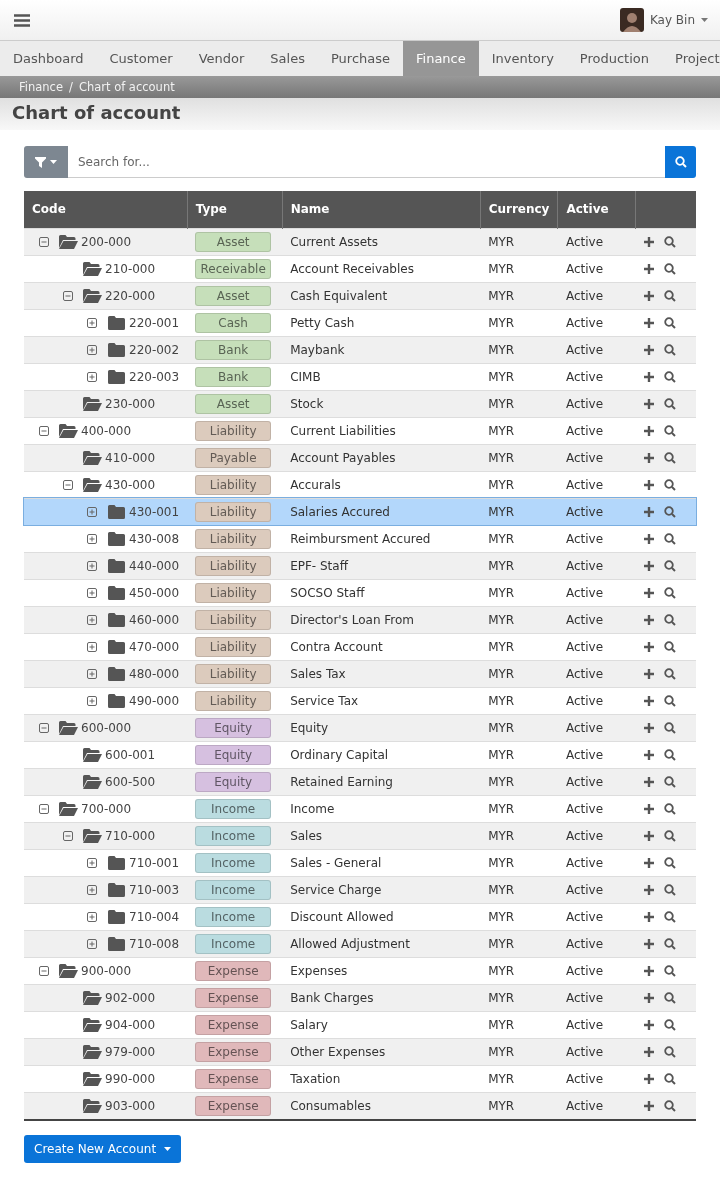 The height and width of the screenshot is (1193, 720). What do you see at coordinates (360, 403) in the screenshot?
I see `table-row: 230-000 Asset Stock MYR Active` at bounding box center [360, 403].